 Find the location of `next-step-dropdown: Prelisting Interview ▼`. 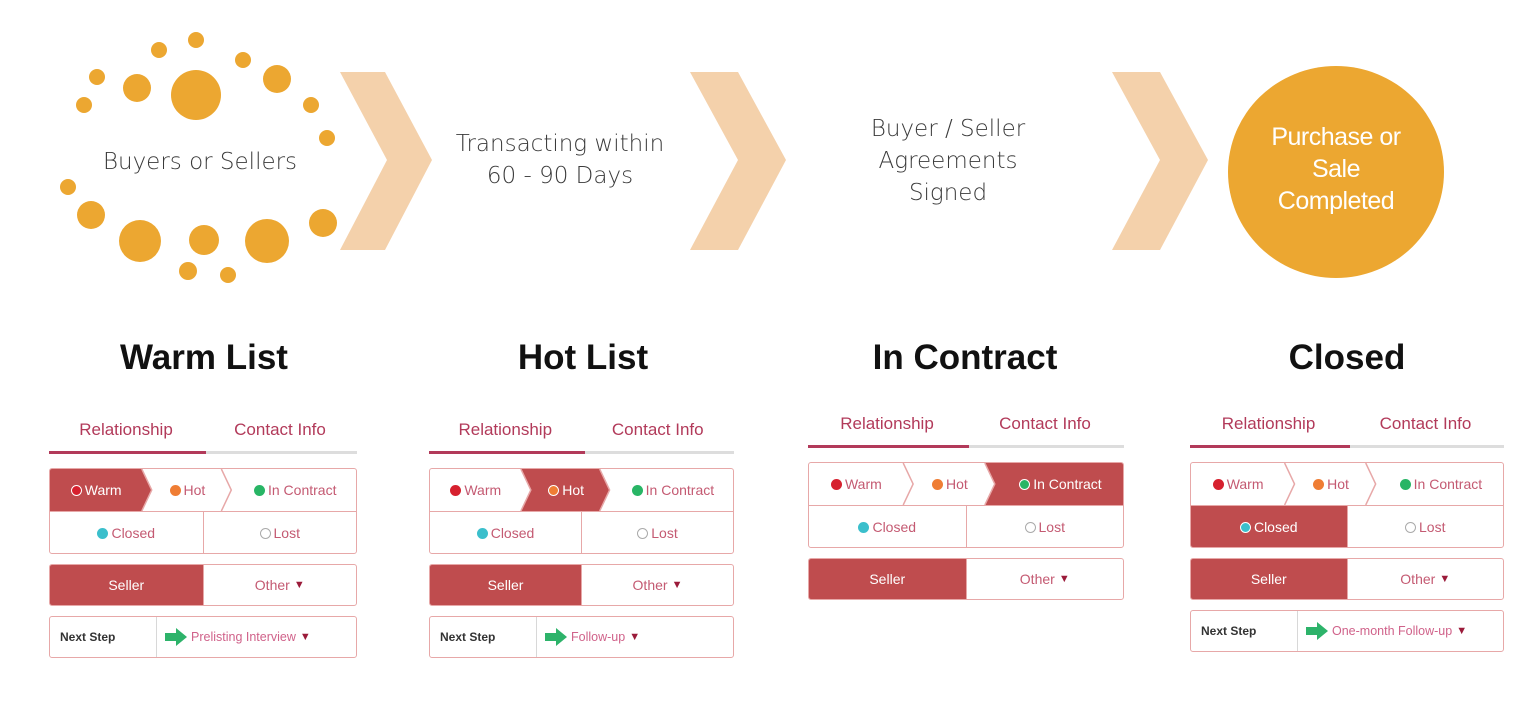

next-step-dropdown: Prelisting Interview ▼ is located at coordinates (256, 637).